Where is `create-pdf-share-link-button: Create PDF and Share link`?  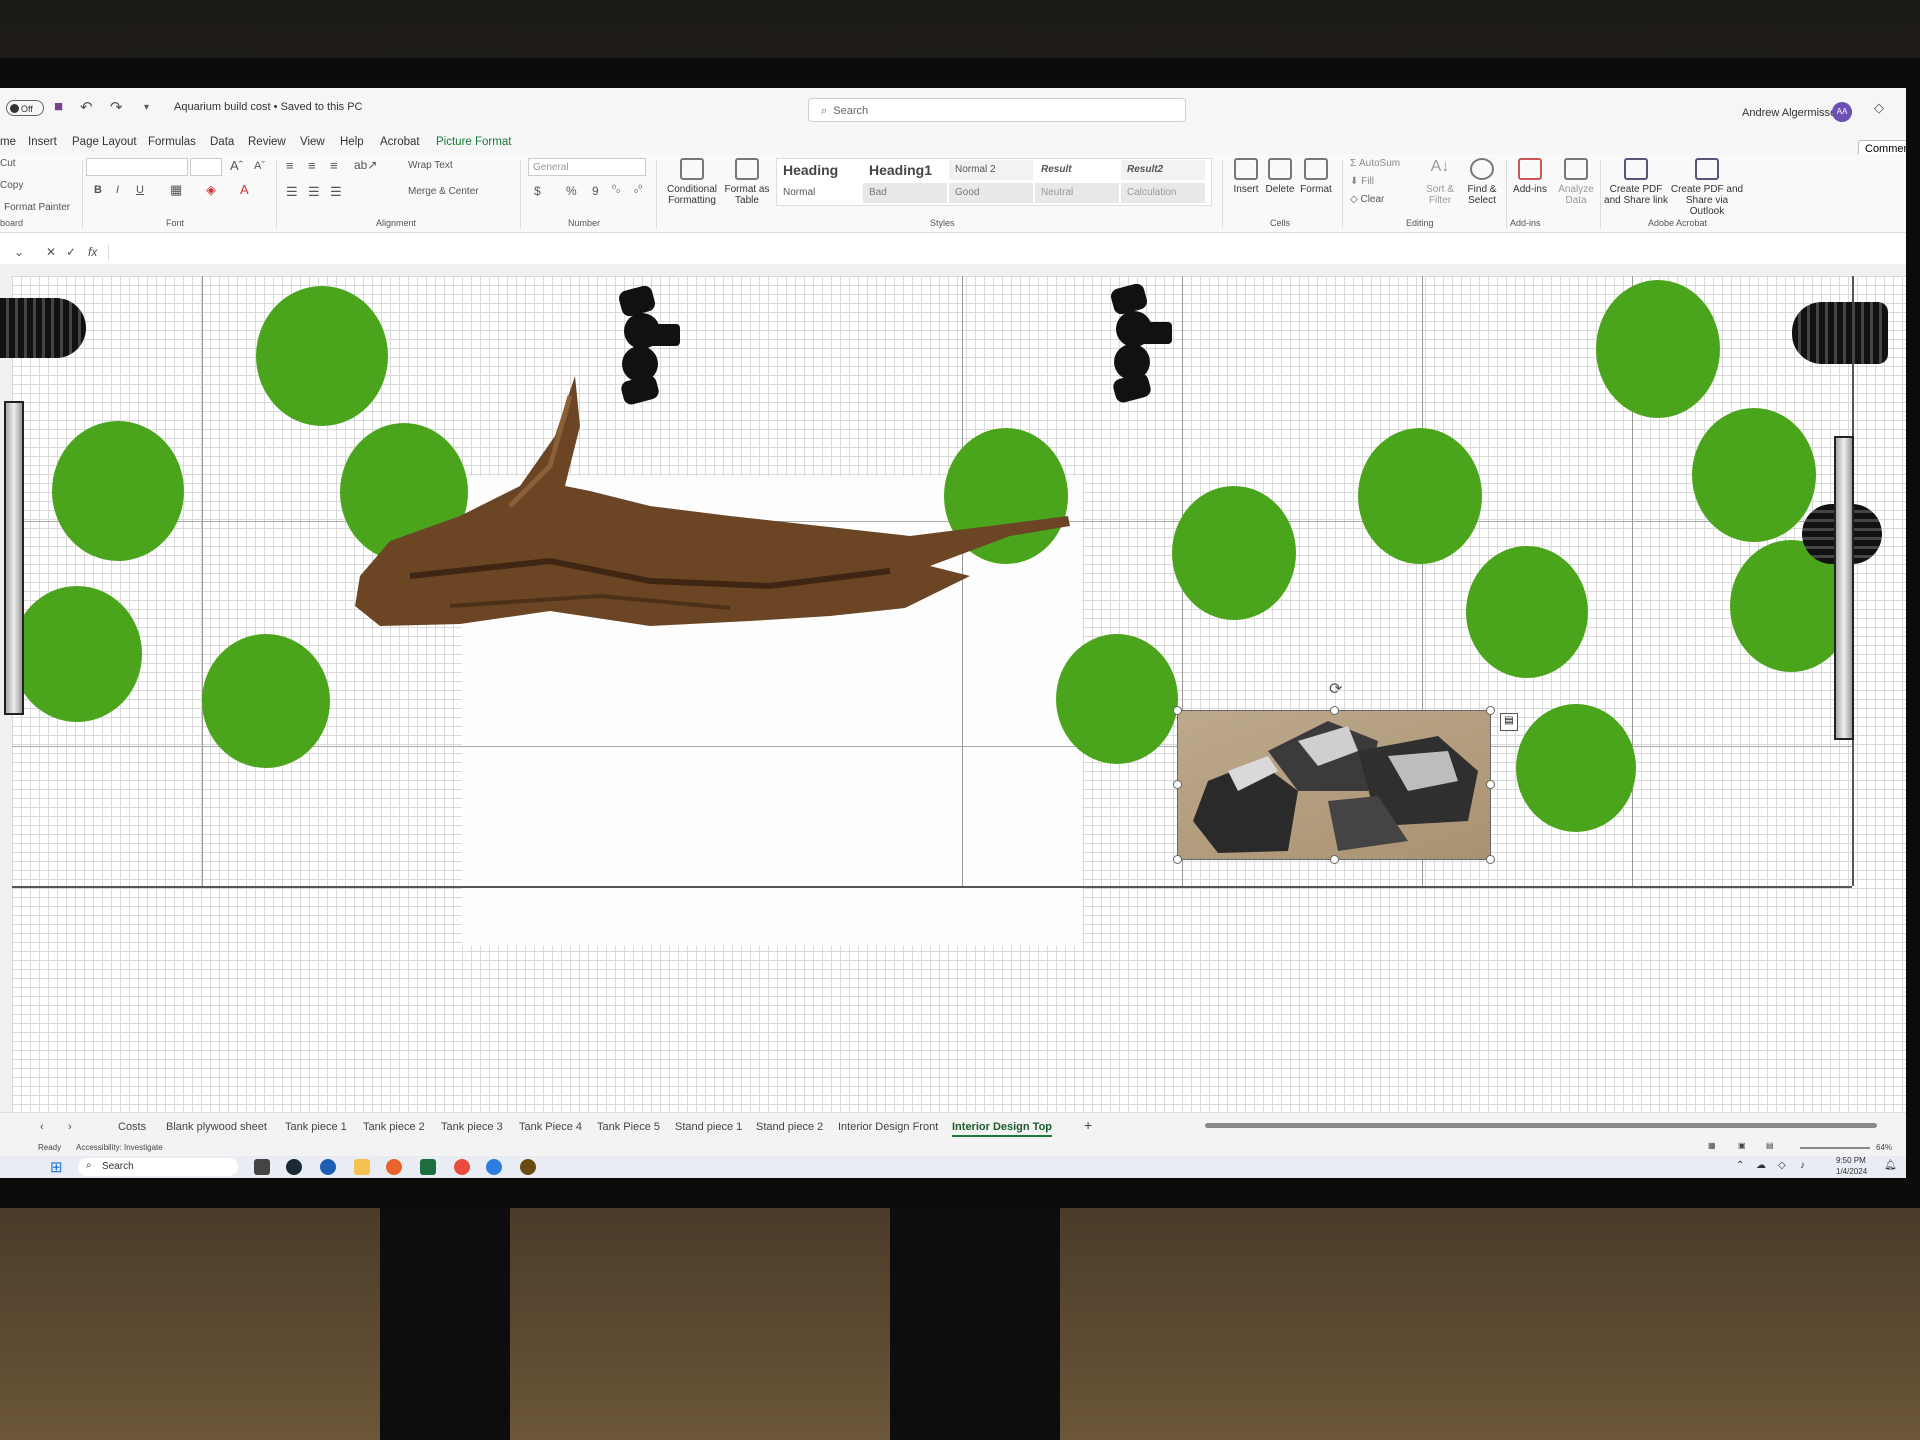 create-pdf-share-link-button: Create PDF and Share link is located at coordinates (1636, 182).